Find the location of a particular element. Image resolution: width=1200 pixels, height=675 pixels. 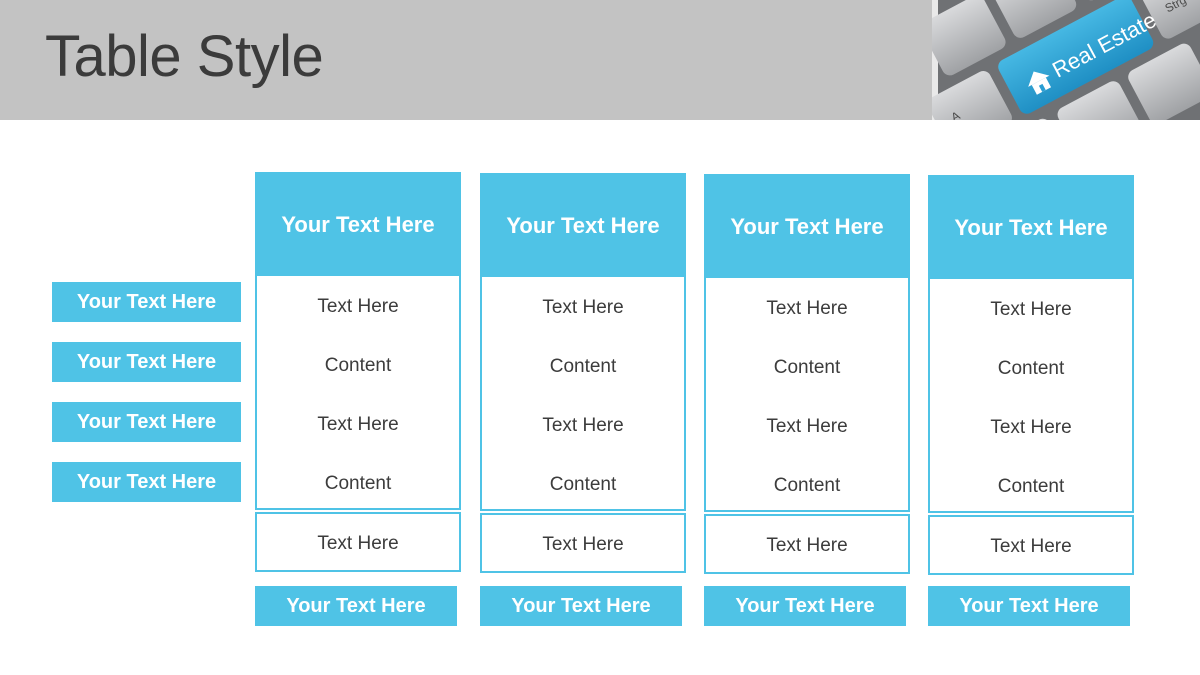

keyboard-photo: Real Estate Strg A is located at coordinates (1066, 60).